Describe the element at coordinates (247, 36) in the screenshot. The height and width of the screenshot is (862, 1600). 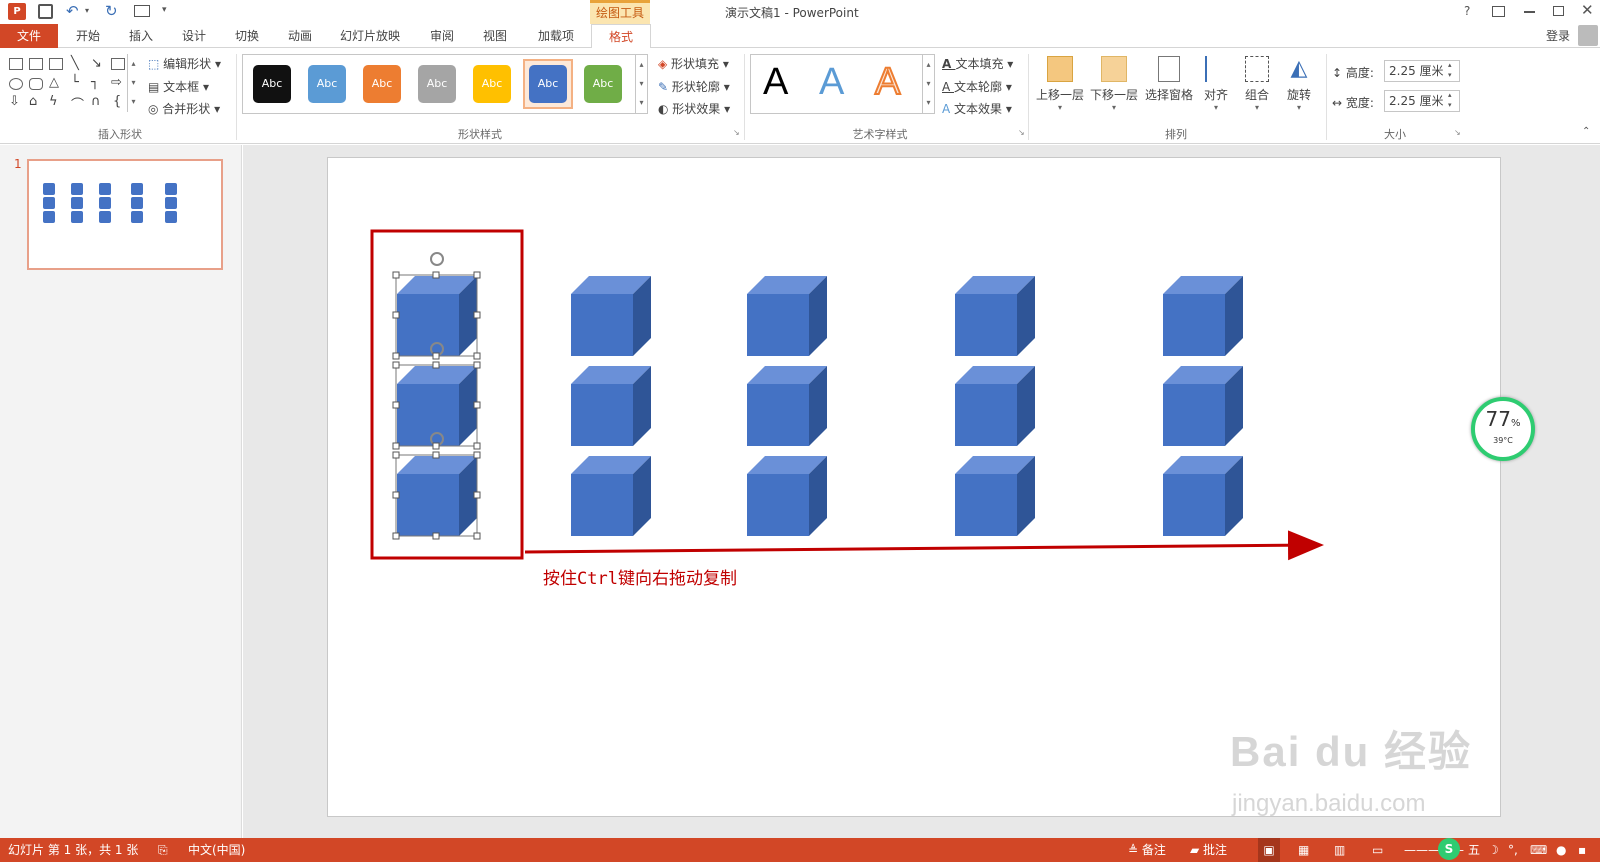
I see `tab-transitions: 切换` at that location.